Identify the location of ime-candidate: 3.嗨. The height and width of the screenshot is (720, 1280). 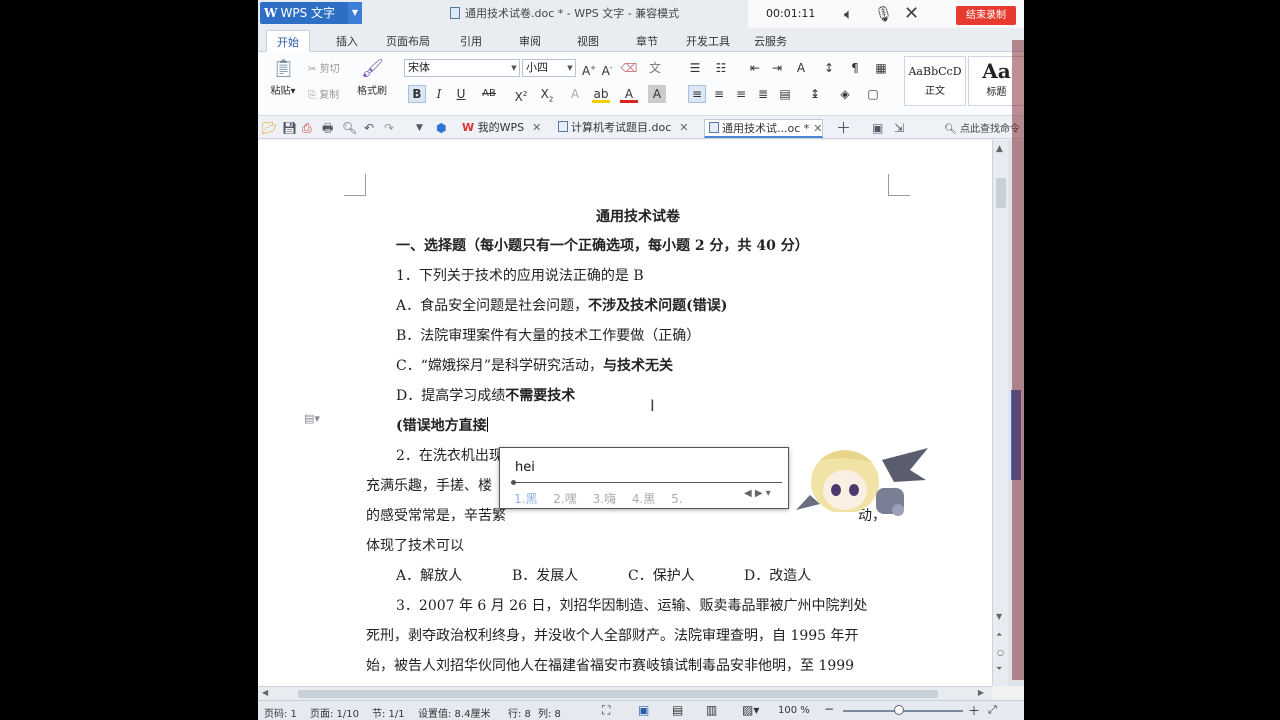
(604, 499).